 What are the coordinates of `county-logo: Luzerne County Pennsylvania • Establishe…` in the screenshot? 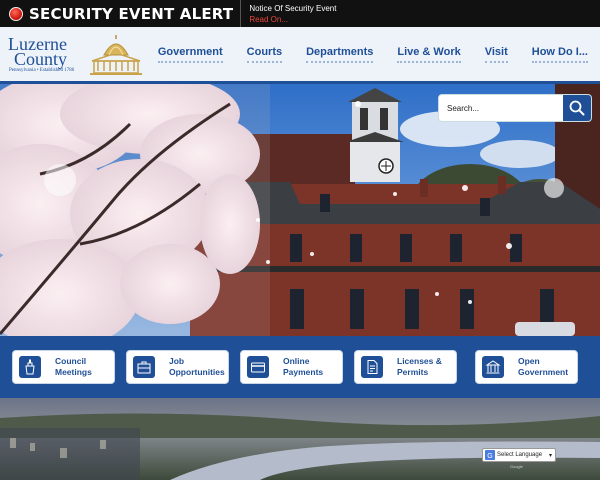 It's located at (76, 56).